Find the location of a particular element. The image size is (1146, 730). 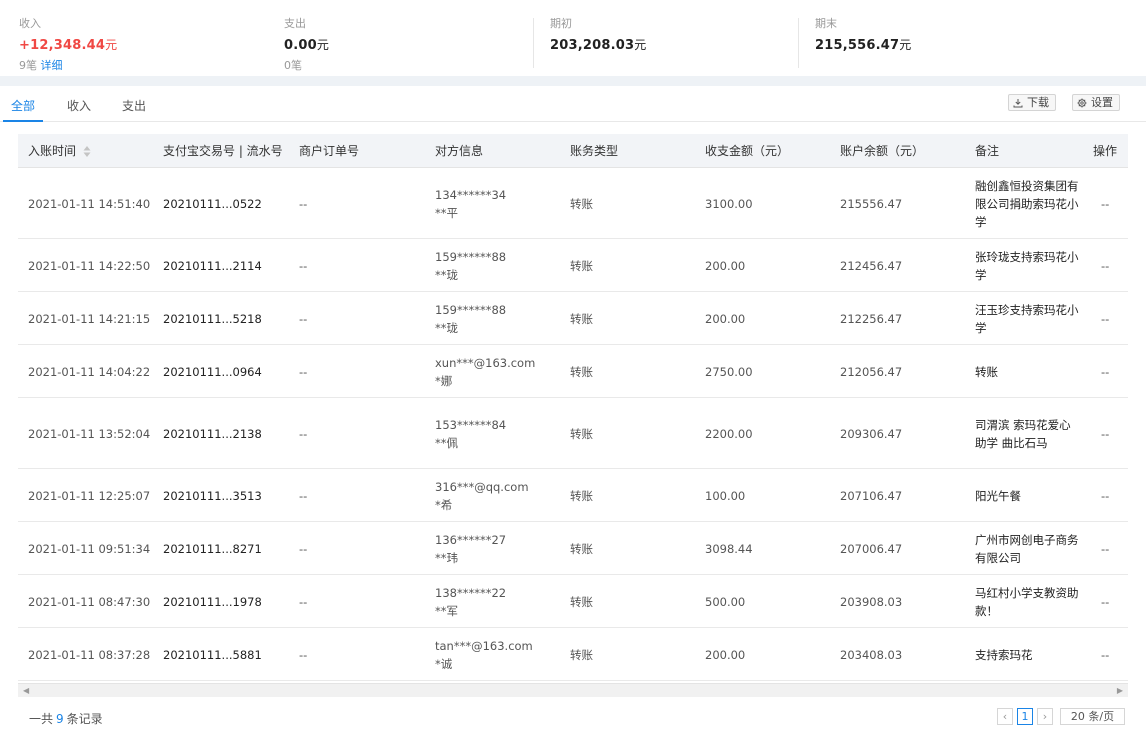

record-count: 一共 9 条记录 is located at coordinates (66, 718).